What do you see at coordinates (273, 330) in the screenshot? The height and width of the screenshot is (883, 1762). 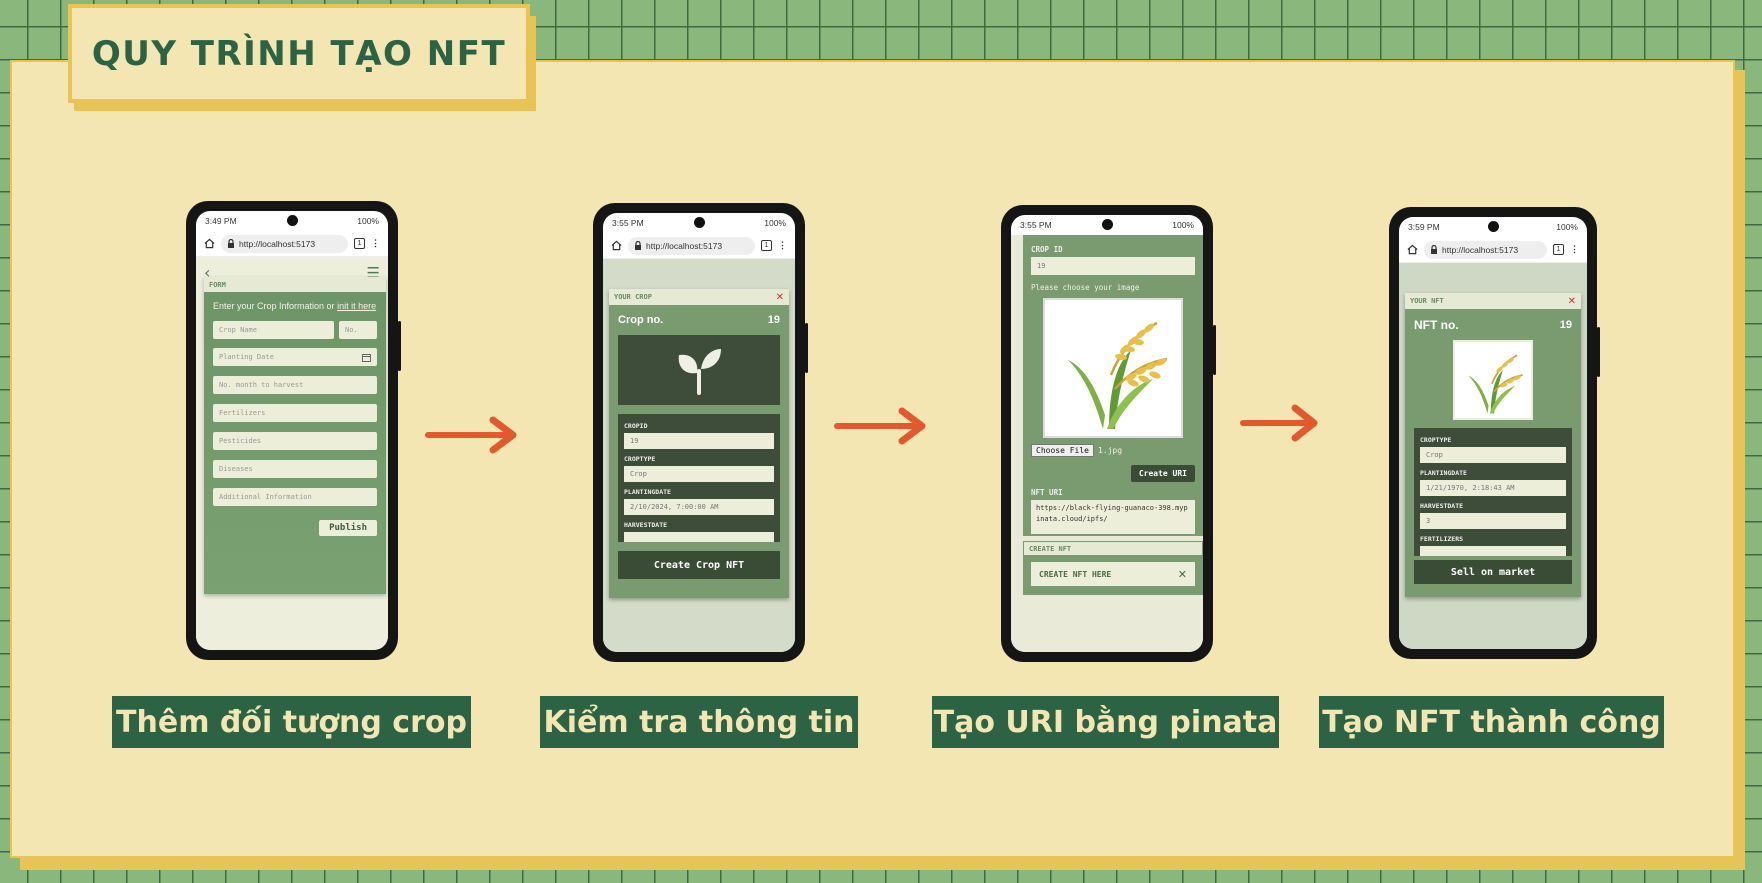 I see `crop-name-input: Crop Name` at bounding box center [273, 330].